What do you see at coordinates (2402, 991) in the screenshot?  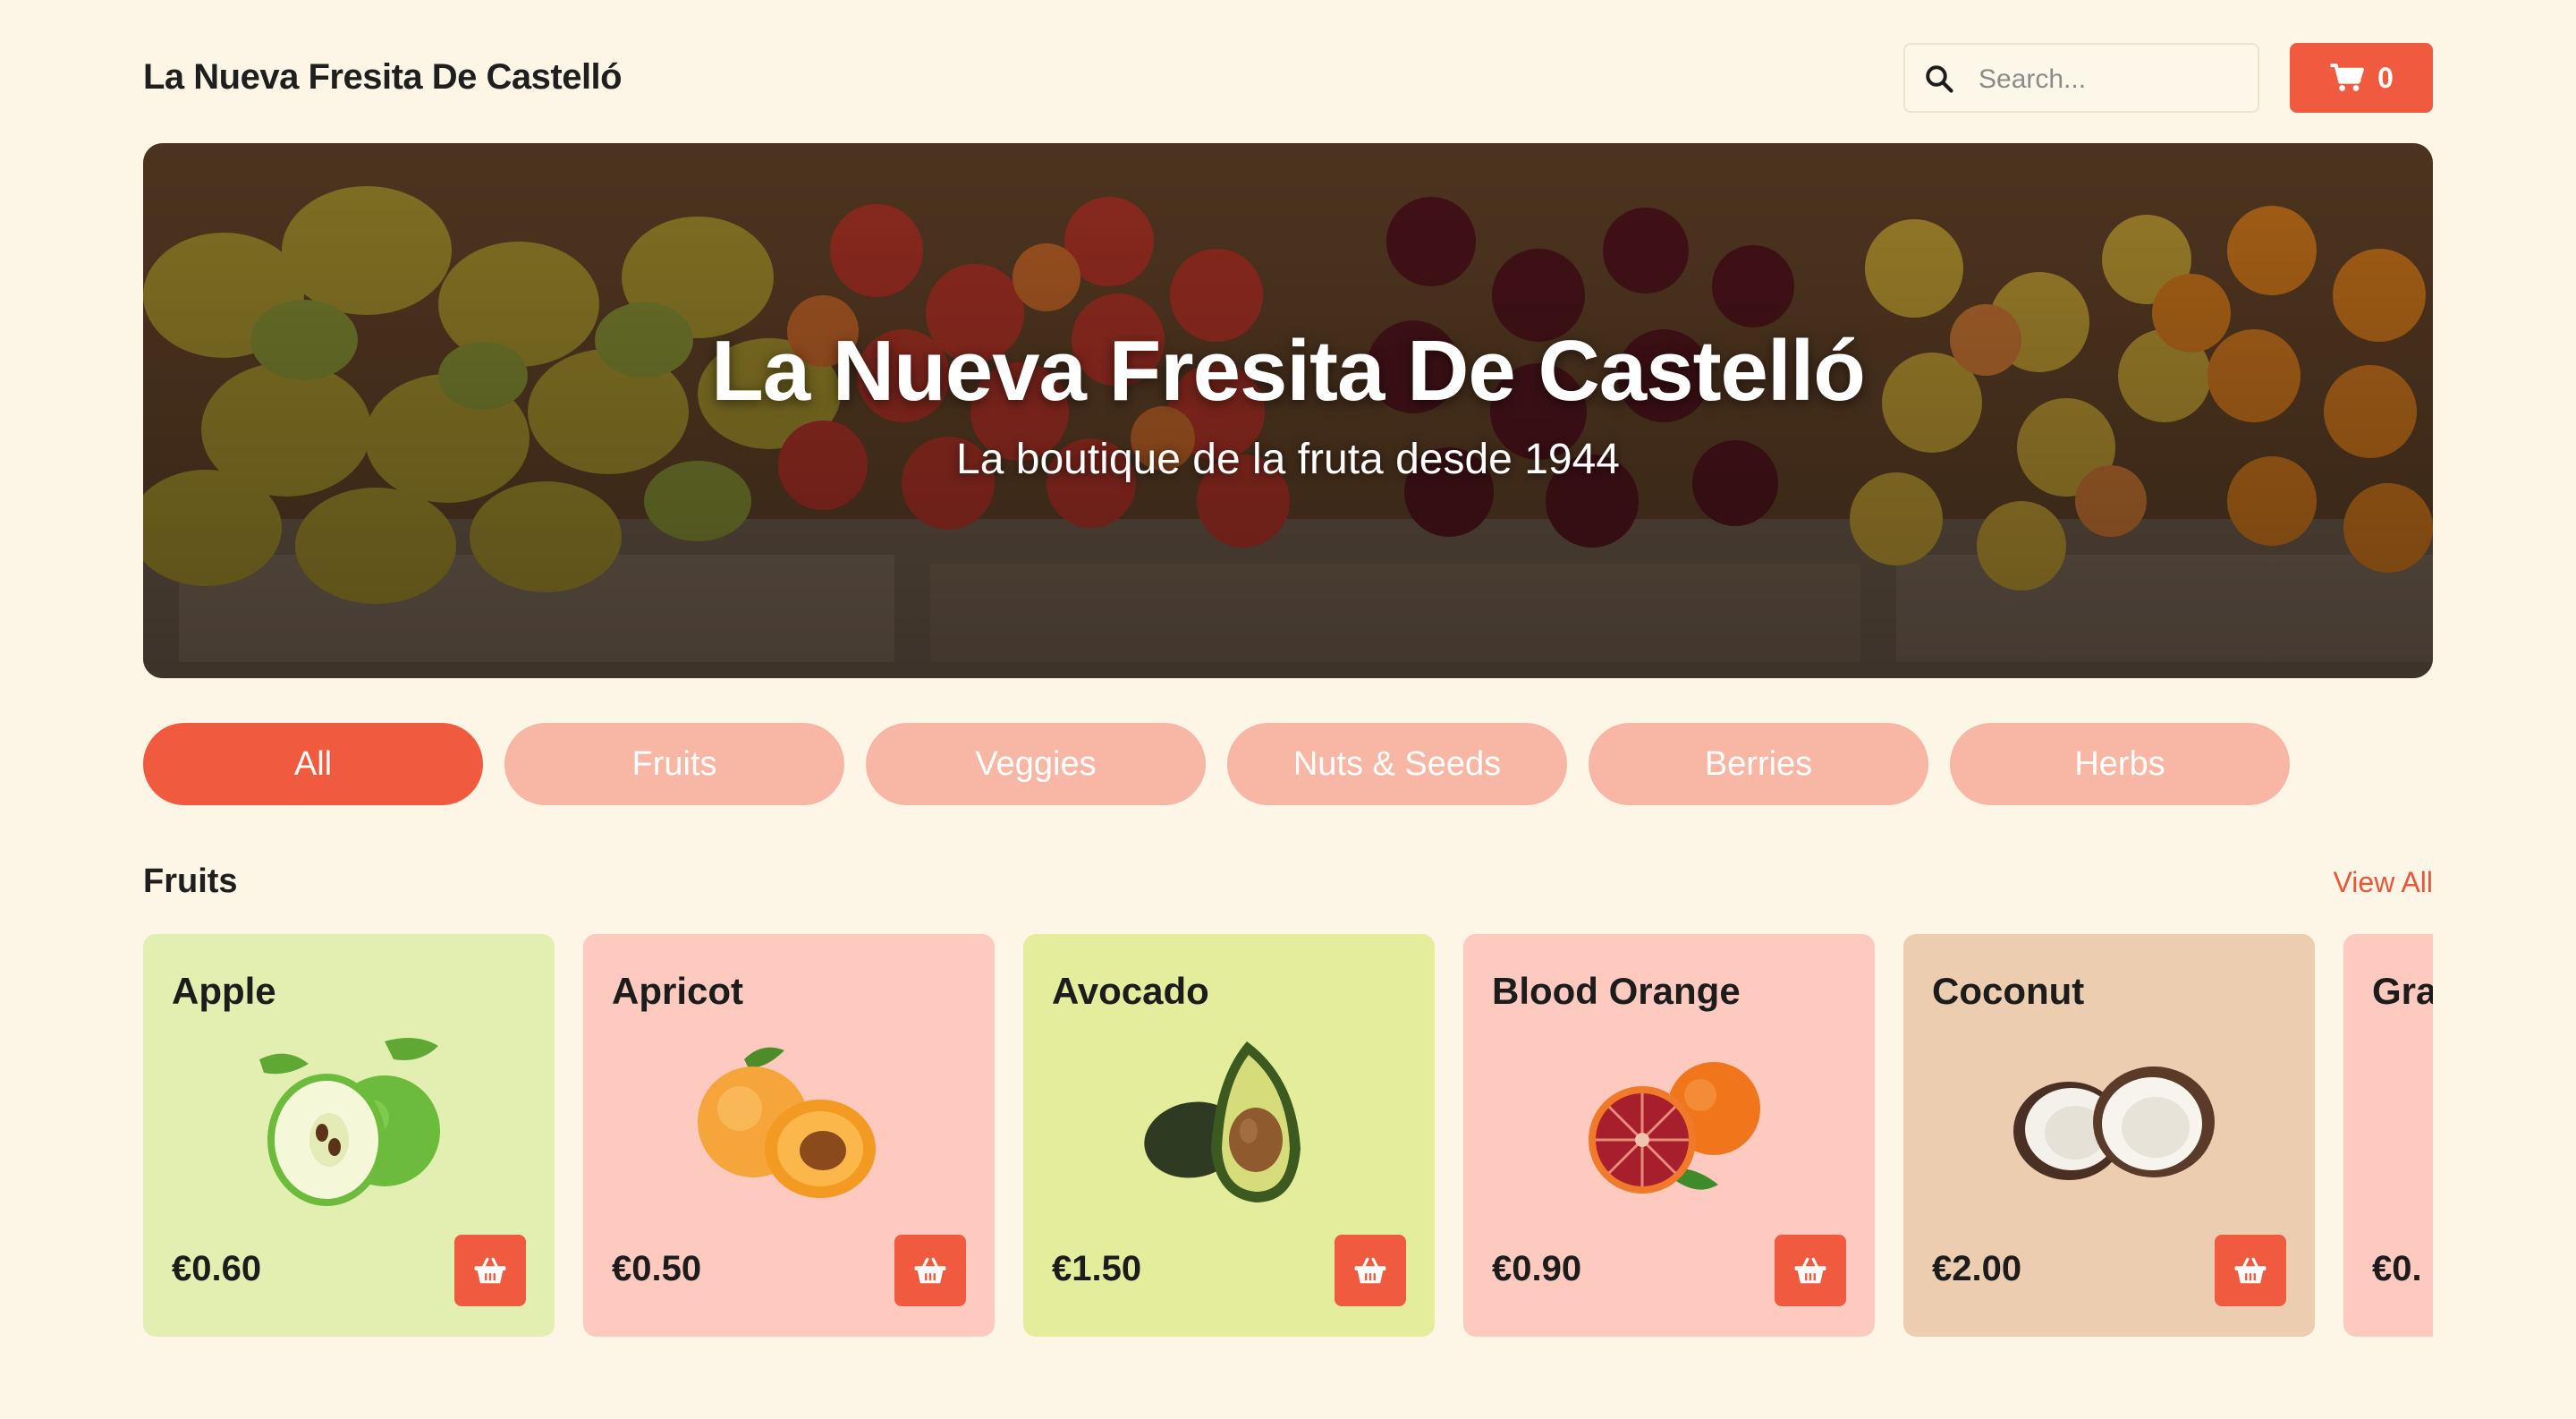 I see `product-name: Gra` at bounding box center [2402, 991].